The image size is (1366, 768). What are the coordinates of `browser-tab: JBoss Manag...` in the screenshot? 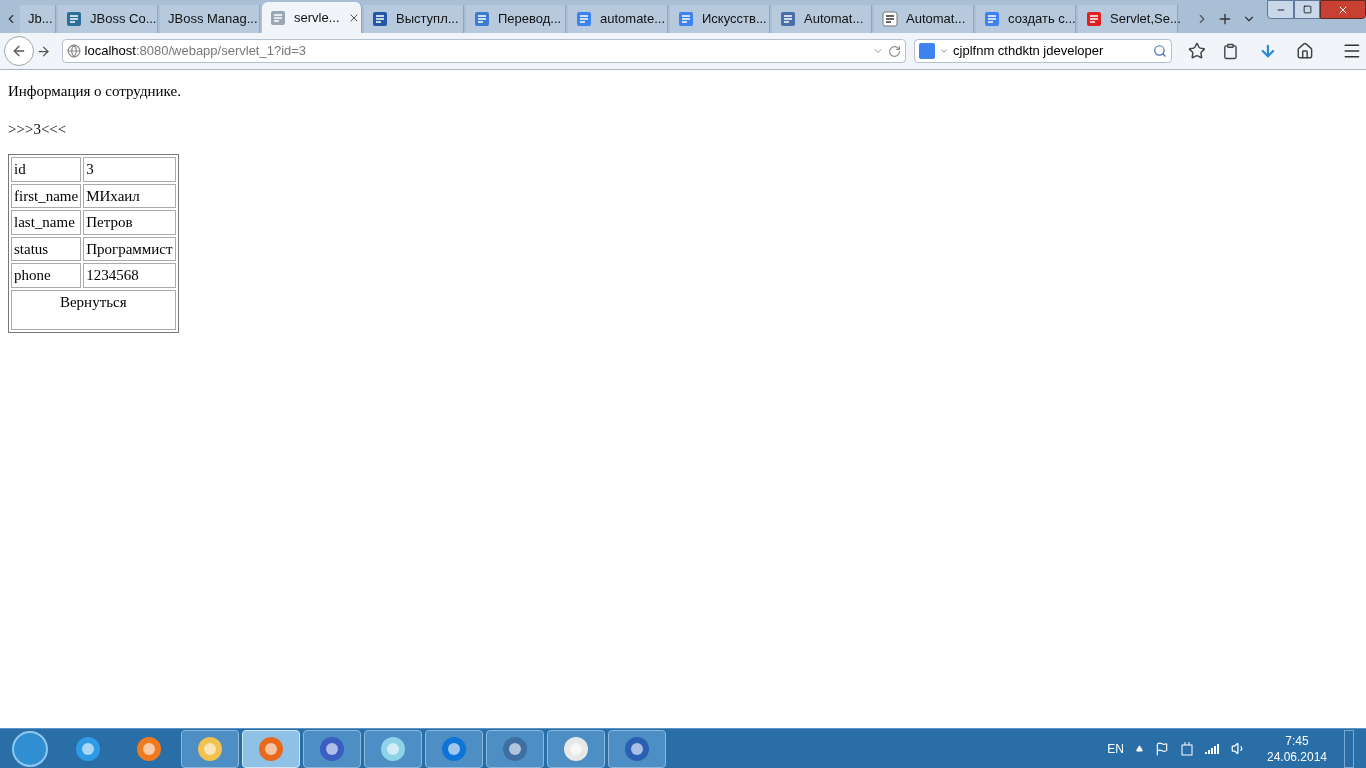 It's located at (210, 19).